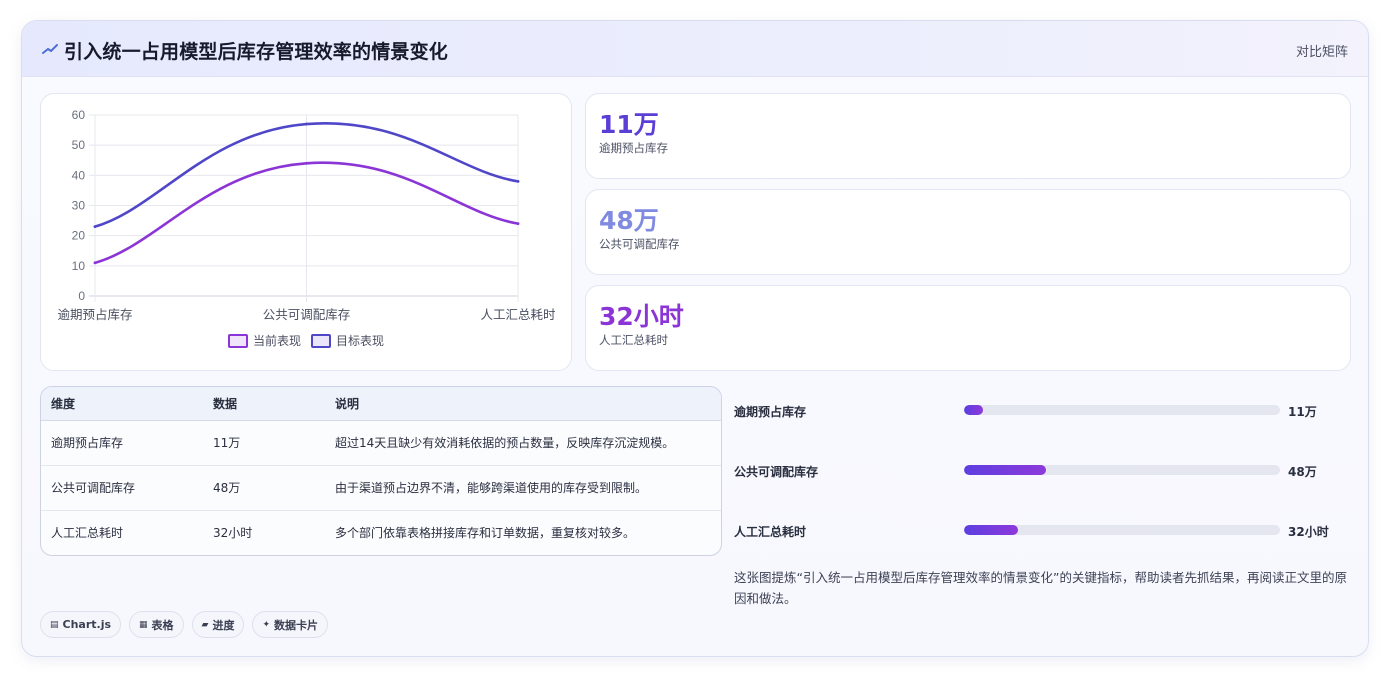 This screenshot has height=678, width=1390. Describe the element at coordinates (1322, 50) in the screenshot. I see `compare-matrix-link: 对比矩阵` at that location.